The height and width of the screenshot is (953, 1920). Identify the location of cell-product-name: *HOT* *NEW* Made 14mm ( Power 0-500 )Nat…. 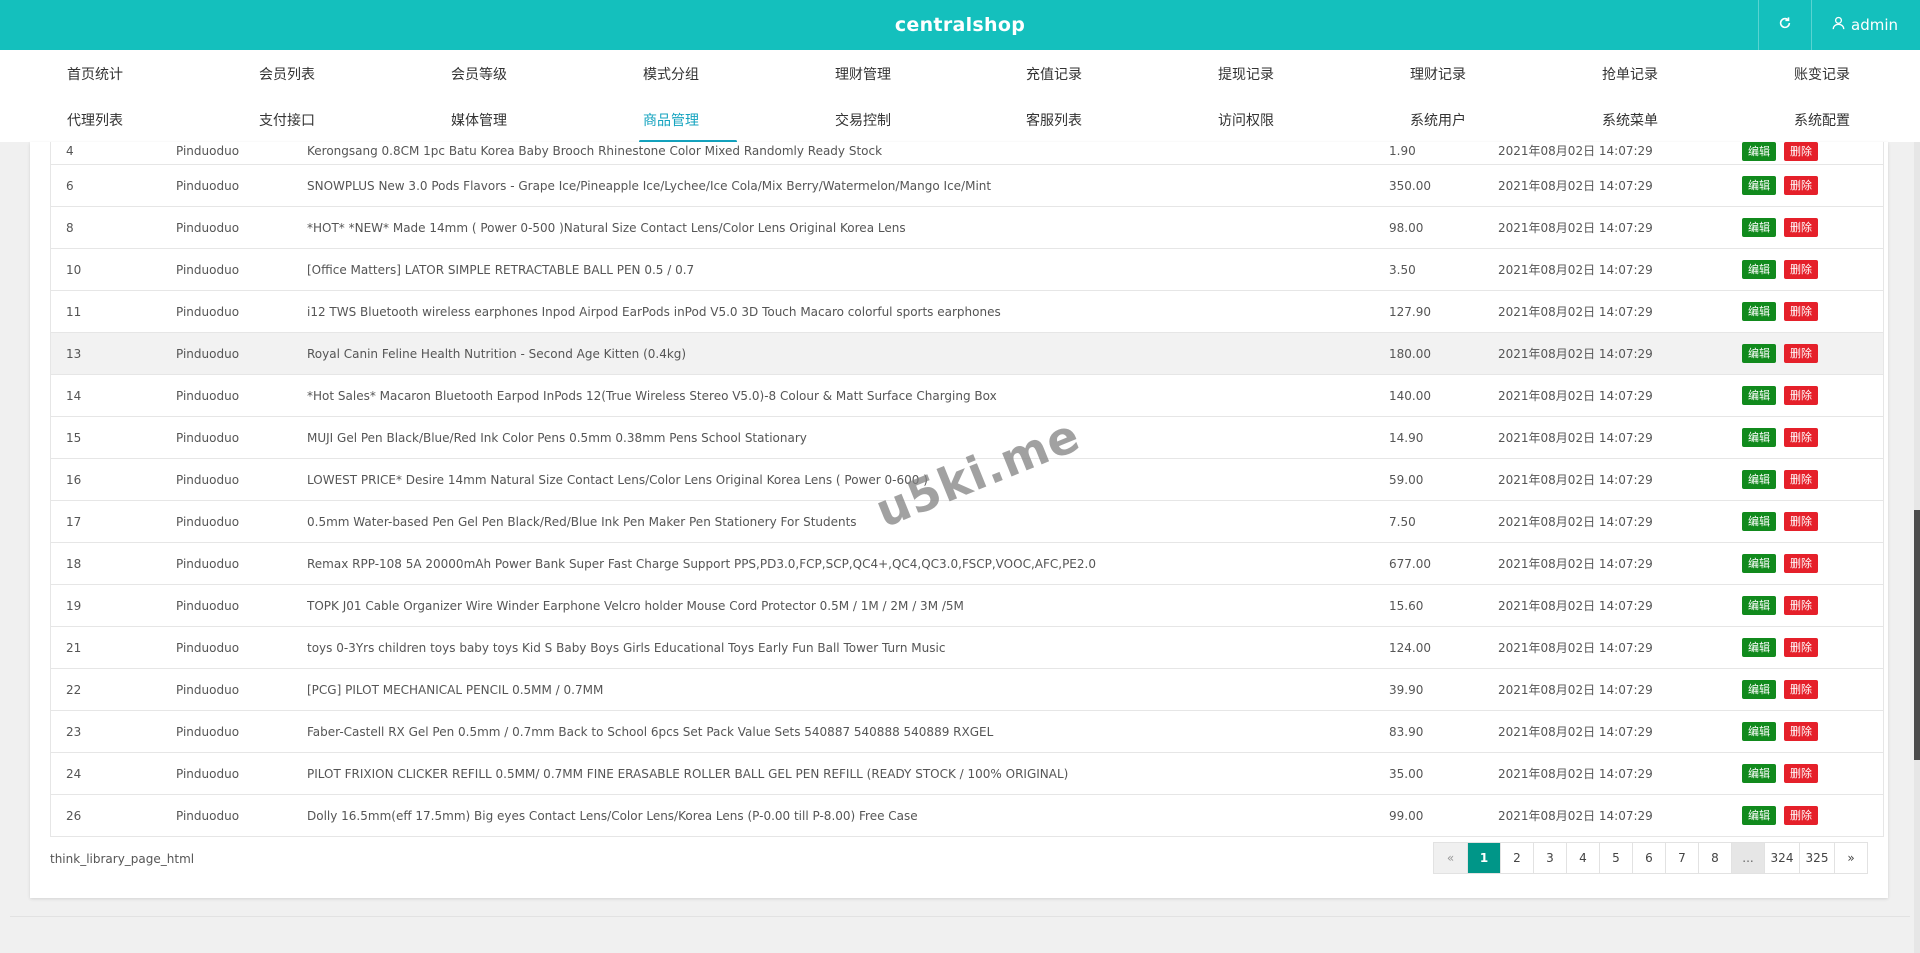
(848, 227).